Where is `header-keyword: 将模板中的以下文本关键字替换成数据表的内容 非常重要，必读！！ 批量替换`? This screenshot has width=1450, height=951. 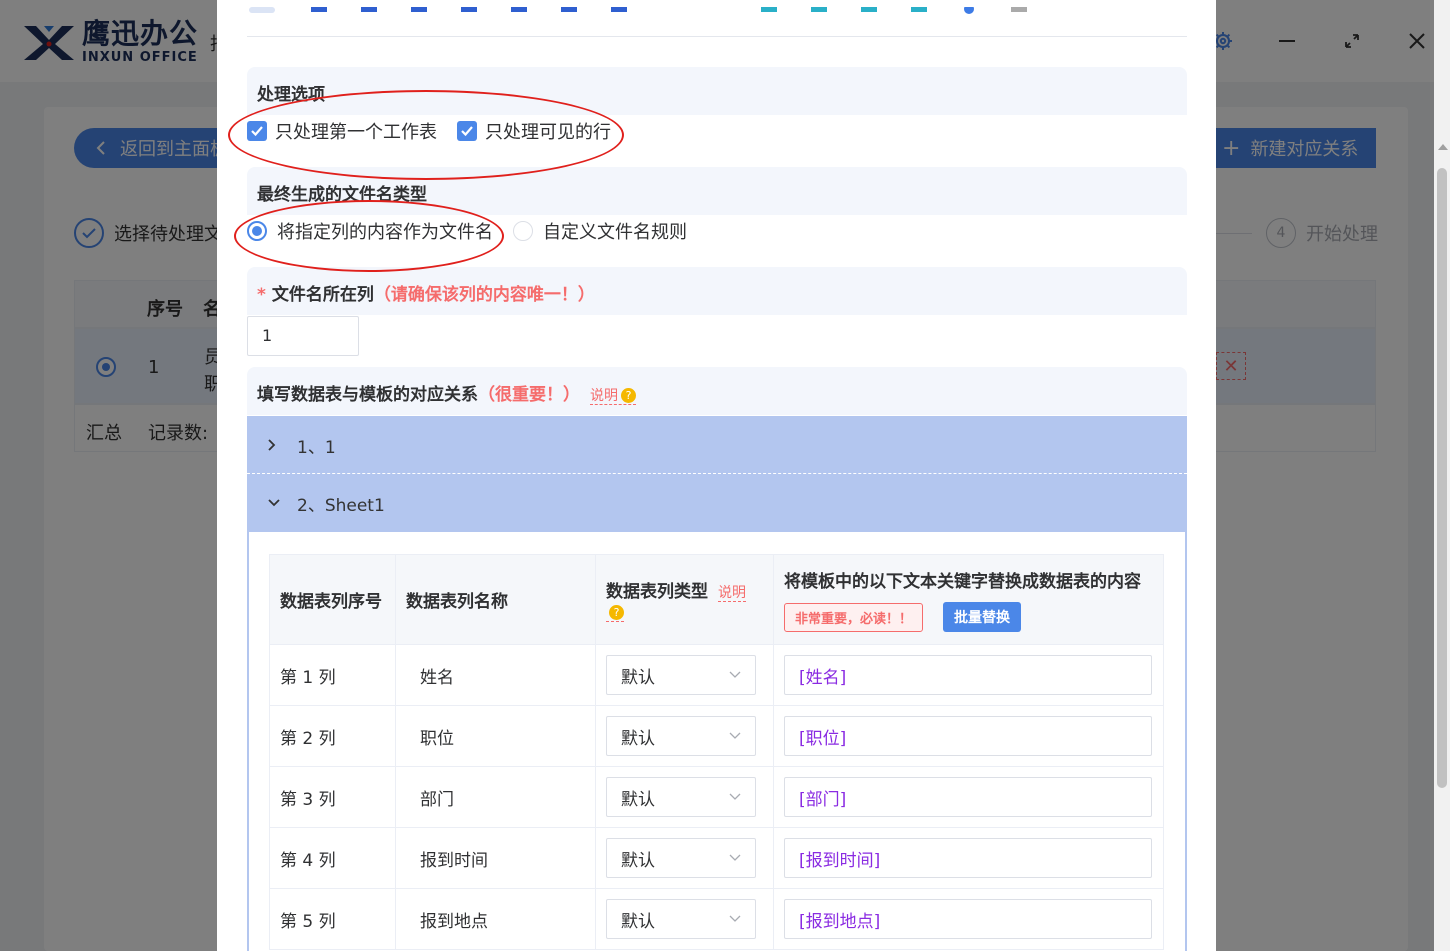 header-keyword: 将模板中的以下文本关键字替换成数据表的内容 非常重要，必读！！ 批量替换 is located at coordinates (968, 599).